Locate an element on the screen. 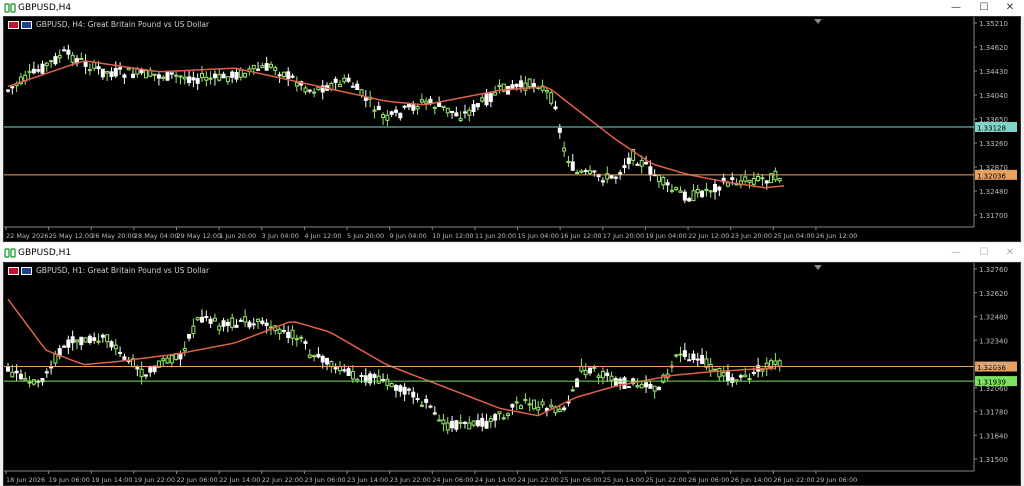  time-axis-label: 26 Jun 12:00 is located at coordinates (836, 236).